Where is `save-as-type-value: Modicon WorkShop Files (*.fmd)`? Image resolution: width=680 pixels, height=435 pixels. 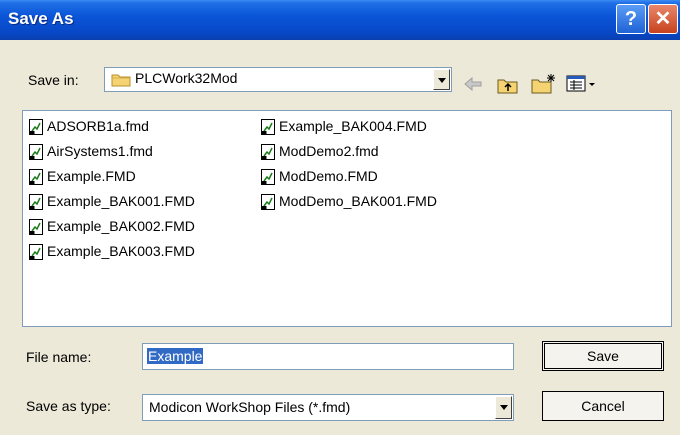
save-as-type-value: Modicon WorkShop Files (*.fmd) is located at coordinates (250, 407).